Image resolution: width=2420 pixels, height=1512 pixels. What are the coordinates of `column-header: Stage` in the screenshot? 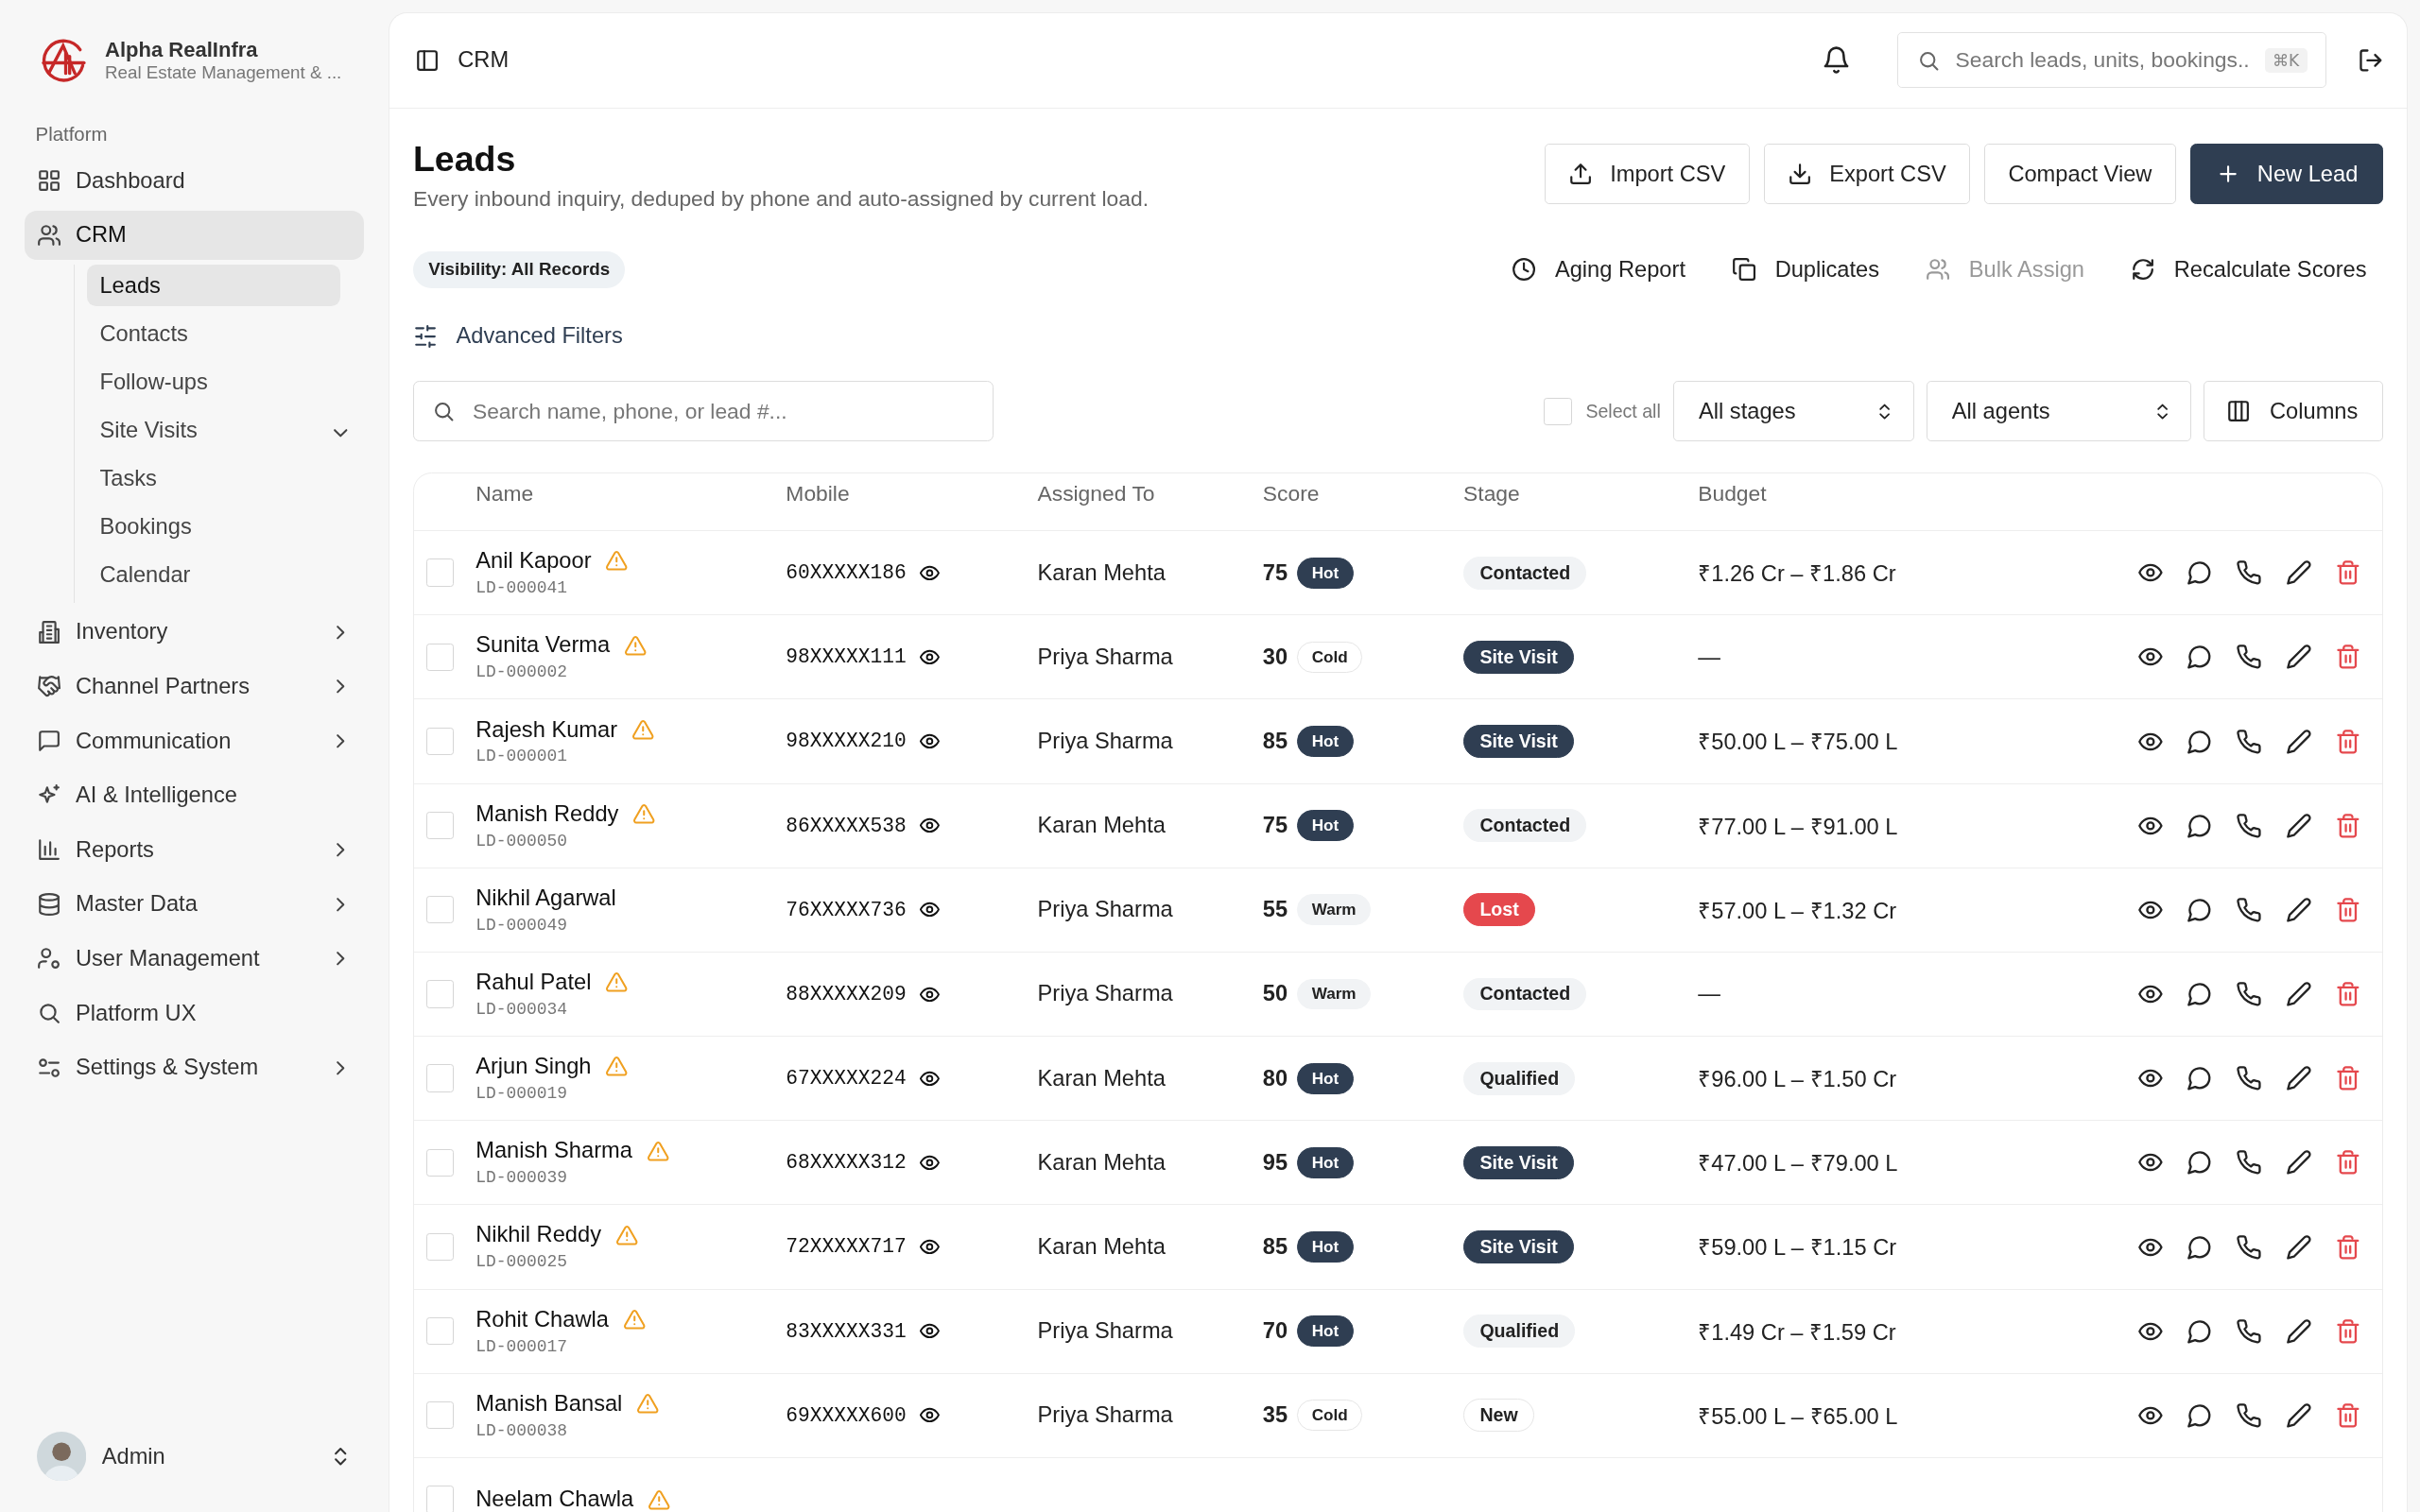 It's located at (1492, 494).